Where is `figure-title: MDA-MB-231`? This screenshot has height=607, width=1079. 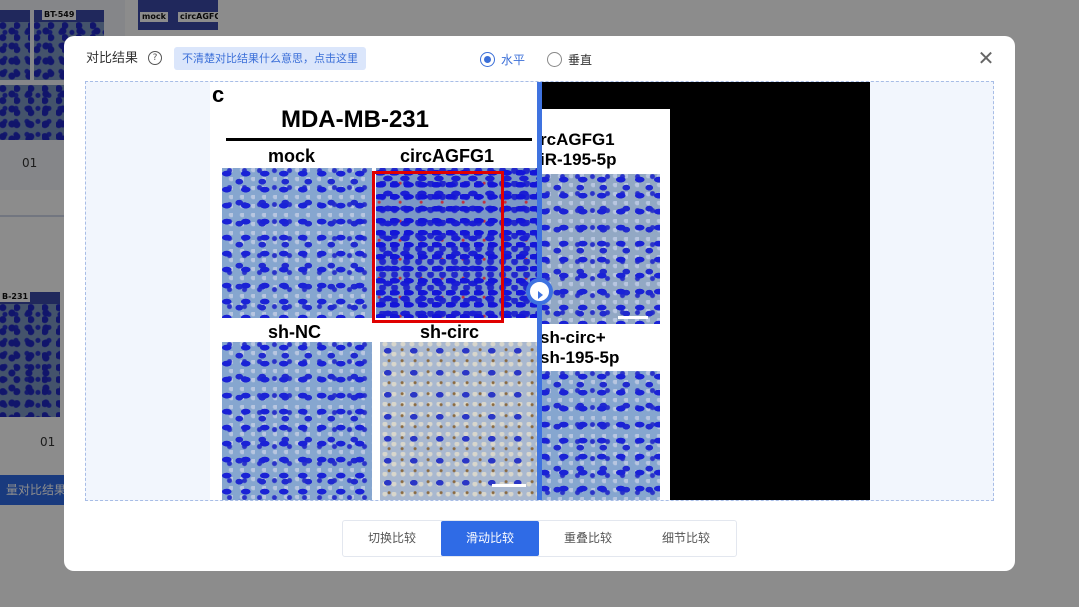 figure-title: MDA-MB-231 is located at coordinates (354, 119).